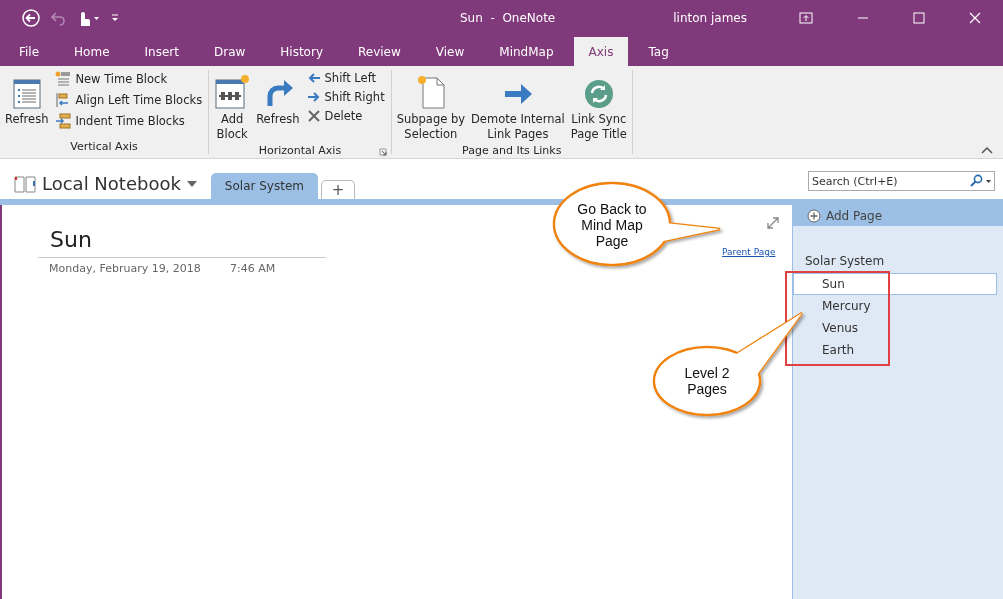 The image size is (1003, 599). I want to click on left-arrow-icon, so click(313, 78).